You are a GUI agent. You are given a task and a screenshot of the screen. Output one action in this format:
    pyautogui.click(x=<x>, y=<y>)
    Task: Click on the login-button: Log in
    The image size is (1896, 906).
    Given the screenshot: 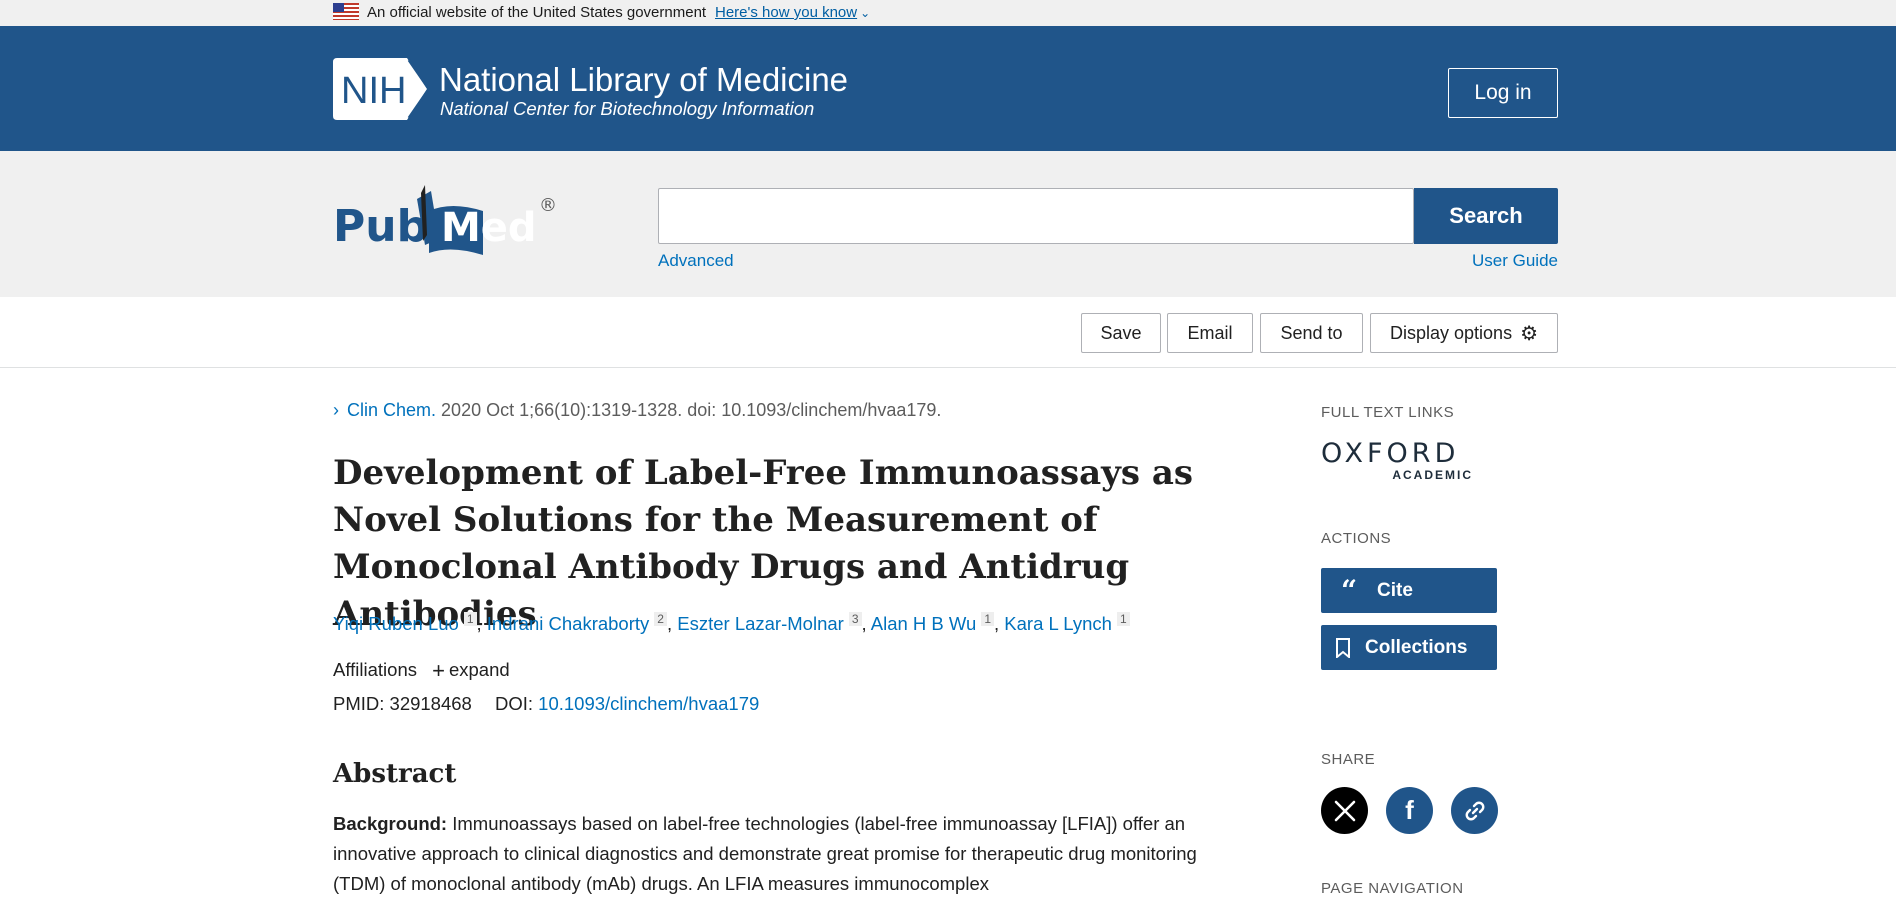 What is the action you would take?
    pyautogui.click(x=1503, y=93)
    